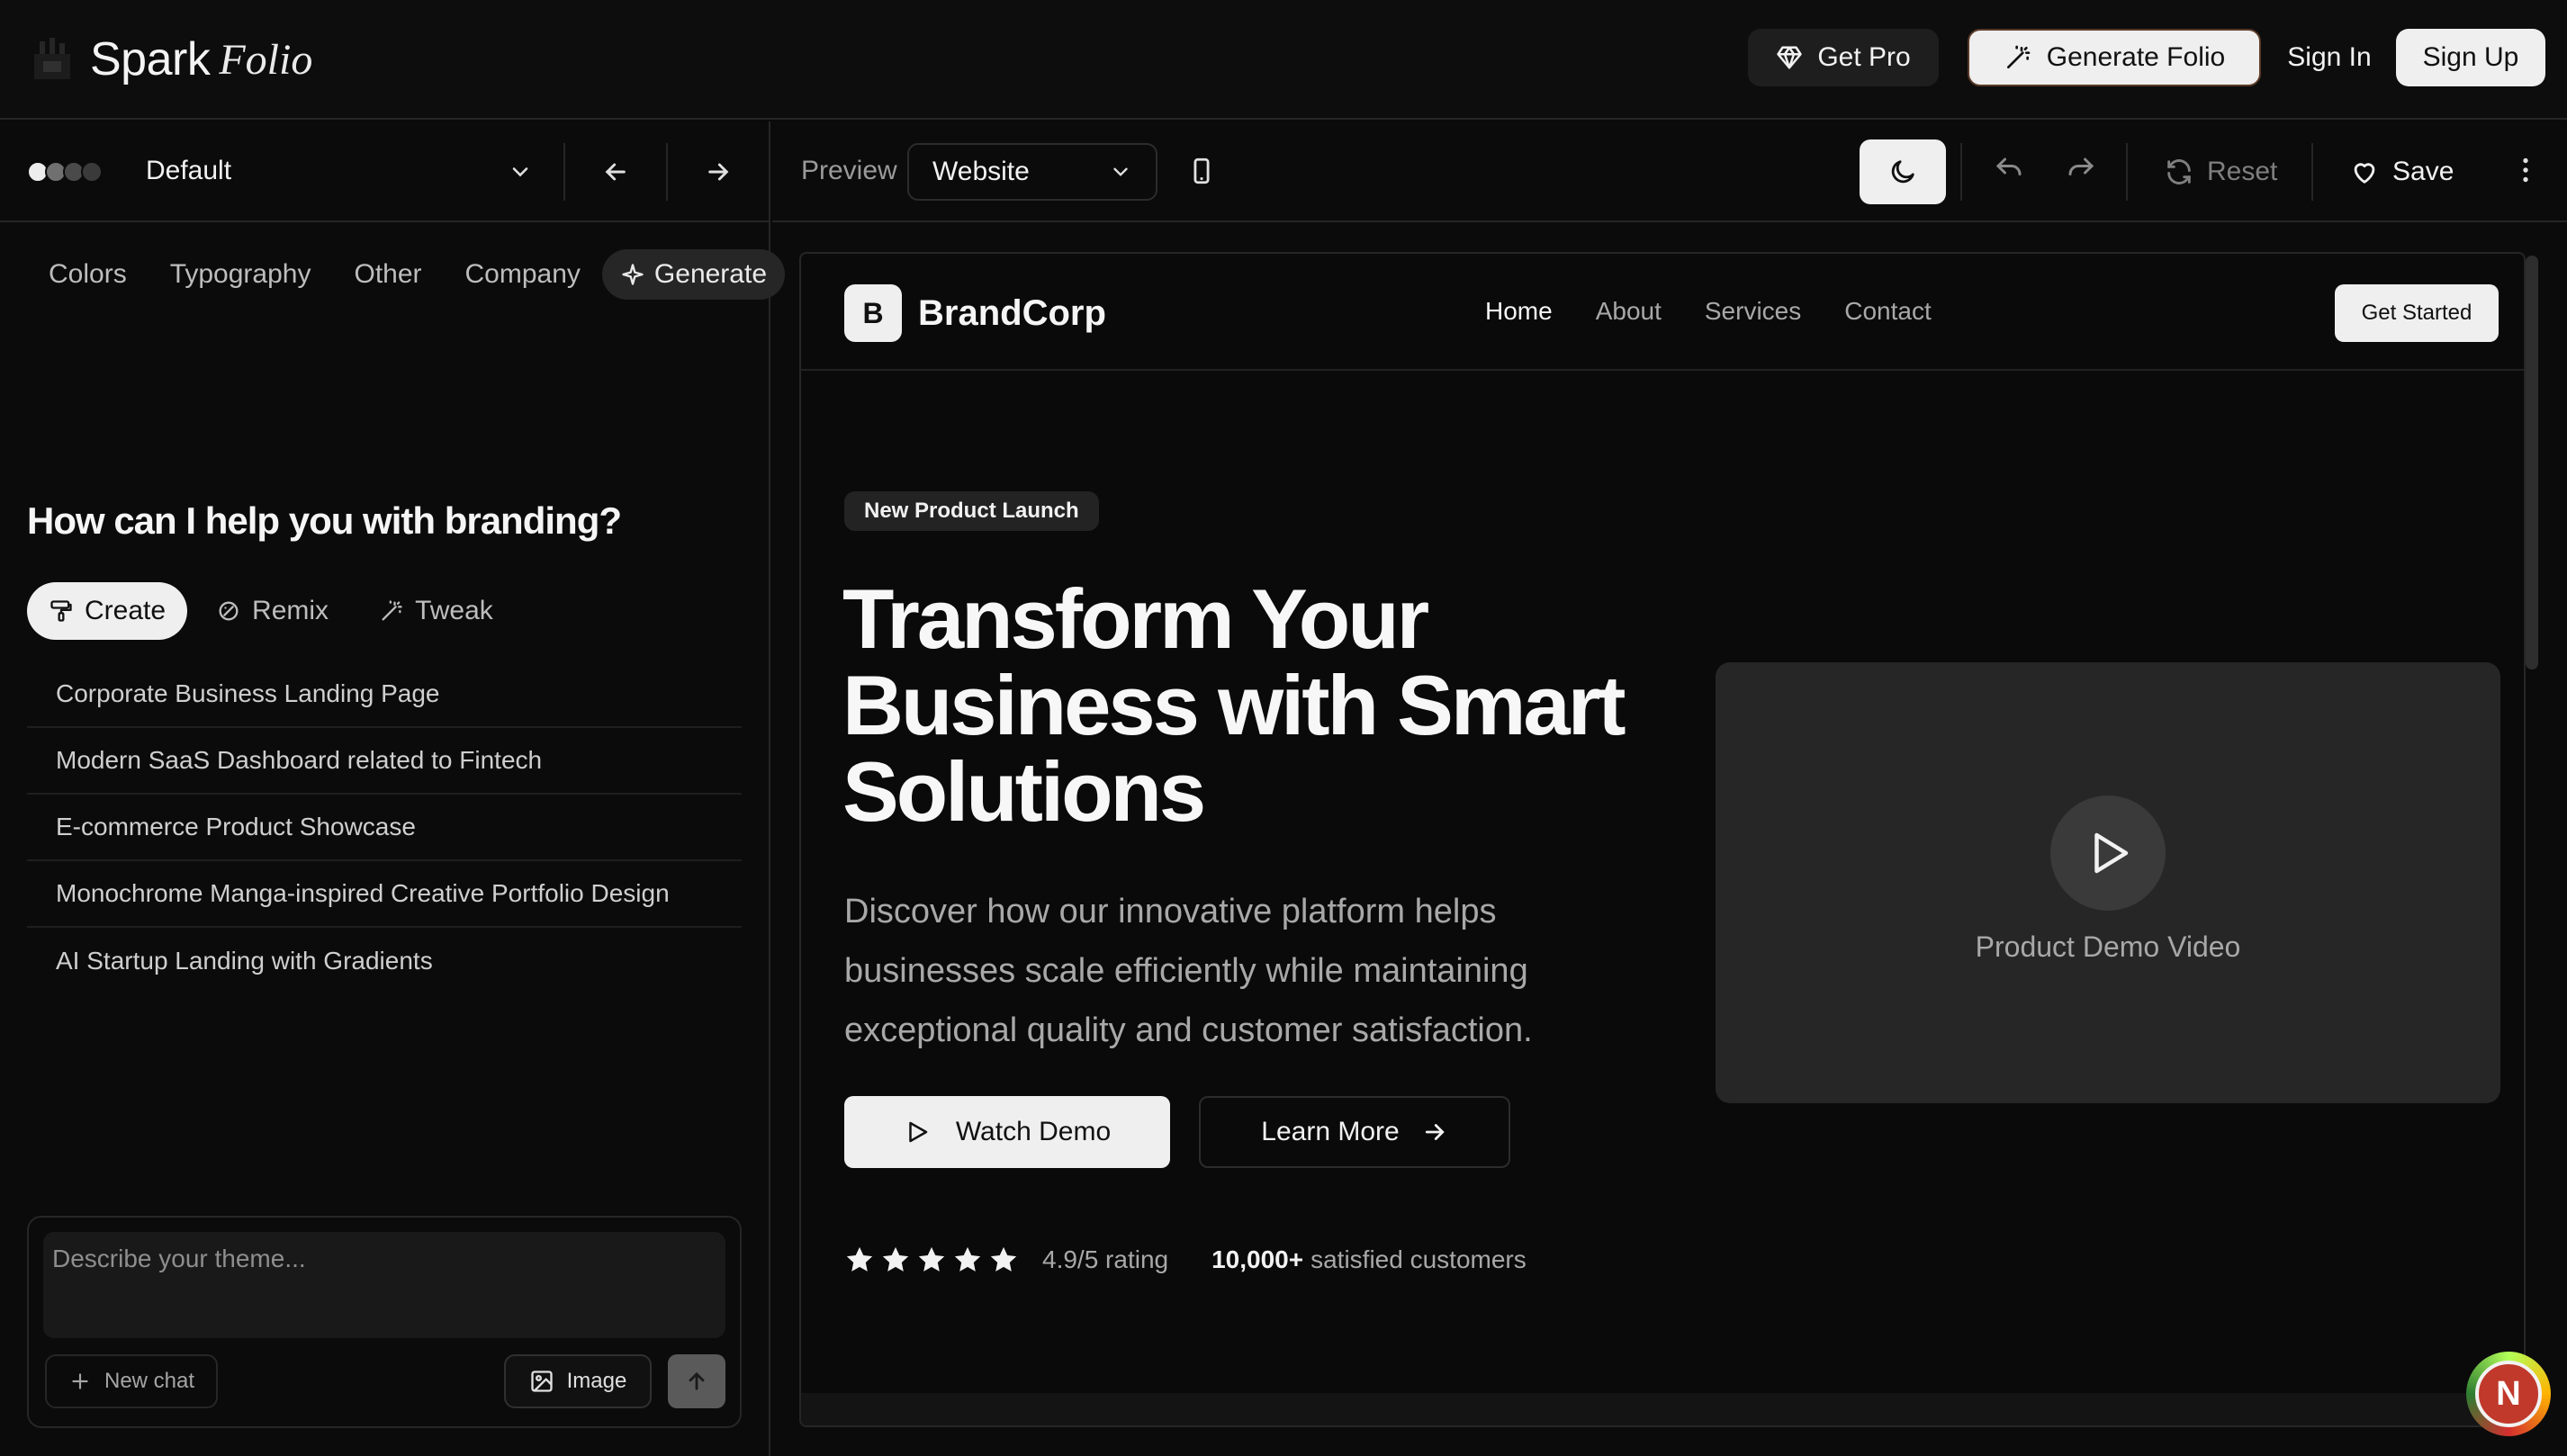  Describe the element at coordinates (873, 313) in the screenshot. I see `brand-logo: B` at that location.